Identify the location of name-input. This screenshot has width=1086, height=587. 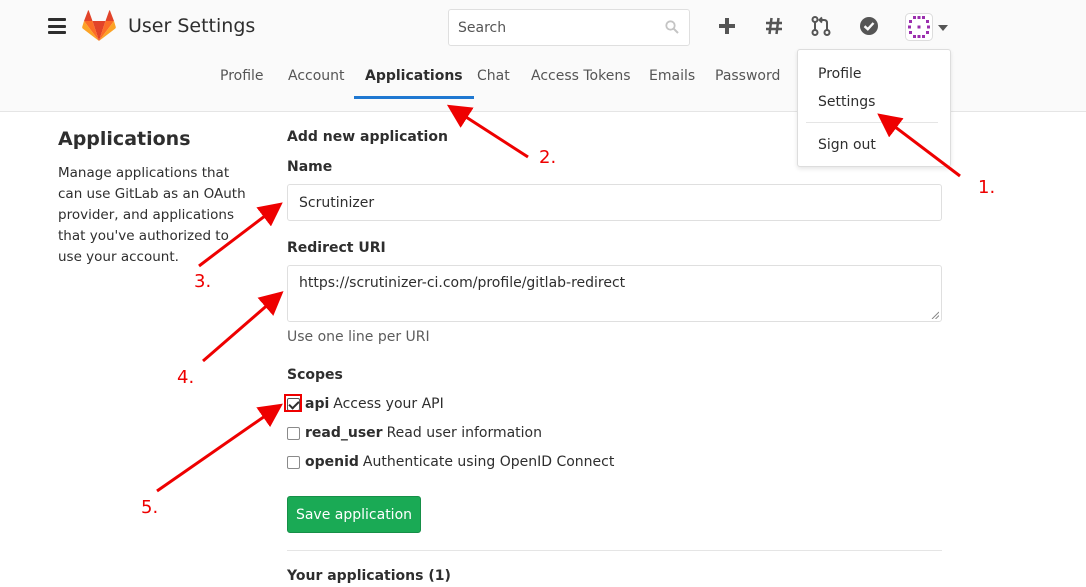
(614, 202).